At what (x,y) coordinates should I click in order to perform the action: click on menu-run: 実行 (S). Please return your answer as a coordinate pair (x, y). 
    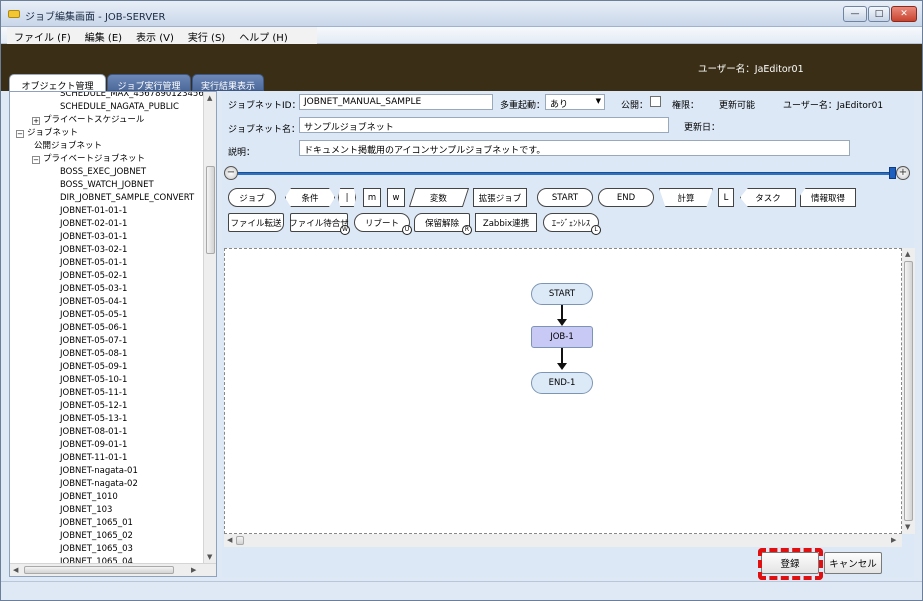
    Looking at the image, I should click on (206, 35).